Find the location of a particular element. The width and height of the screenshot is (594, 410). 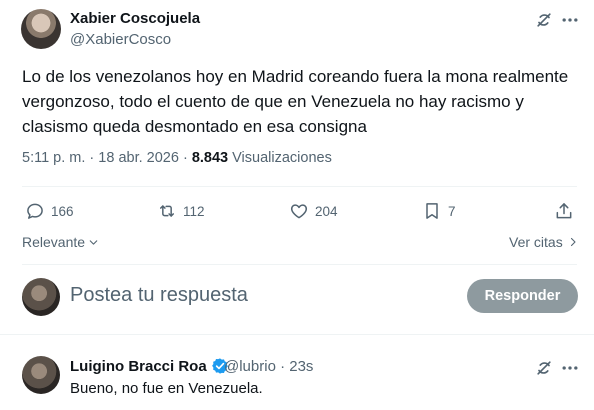

reply-text: Bueno, no fue en Venezuela. is located at coordinates (166, 388).